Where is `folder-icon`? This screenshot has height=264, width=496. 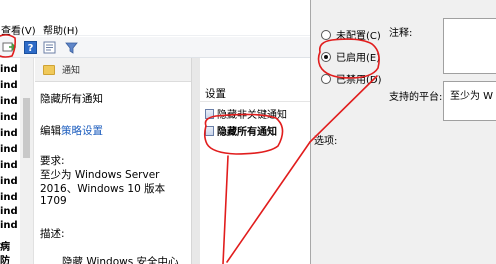 folder-icon is located at coordinates (49, 70).